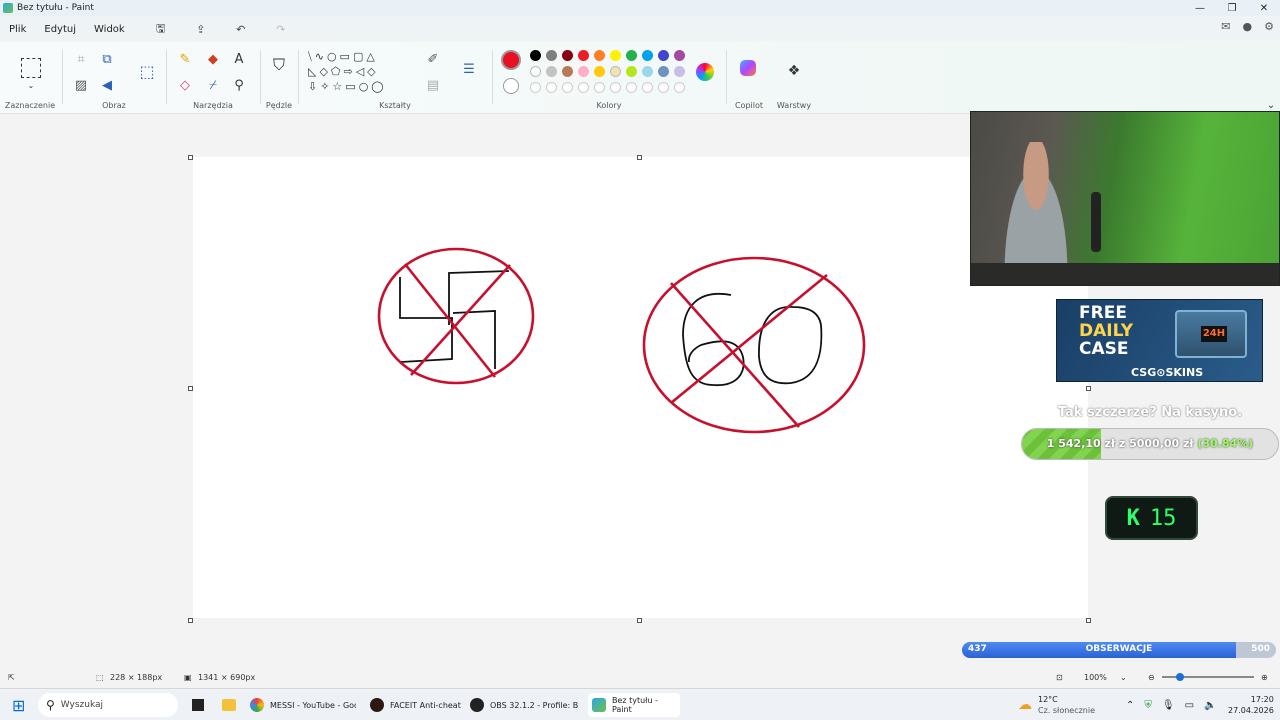 The width and height of the screenshot is (1280, 720). I want to click on remove-background-icon: ▨, so click(81, 85).